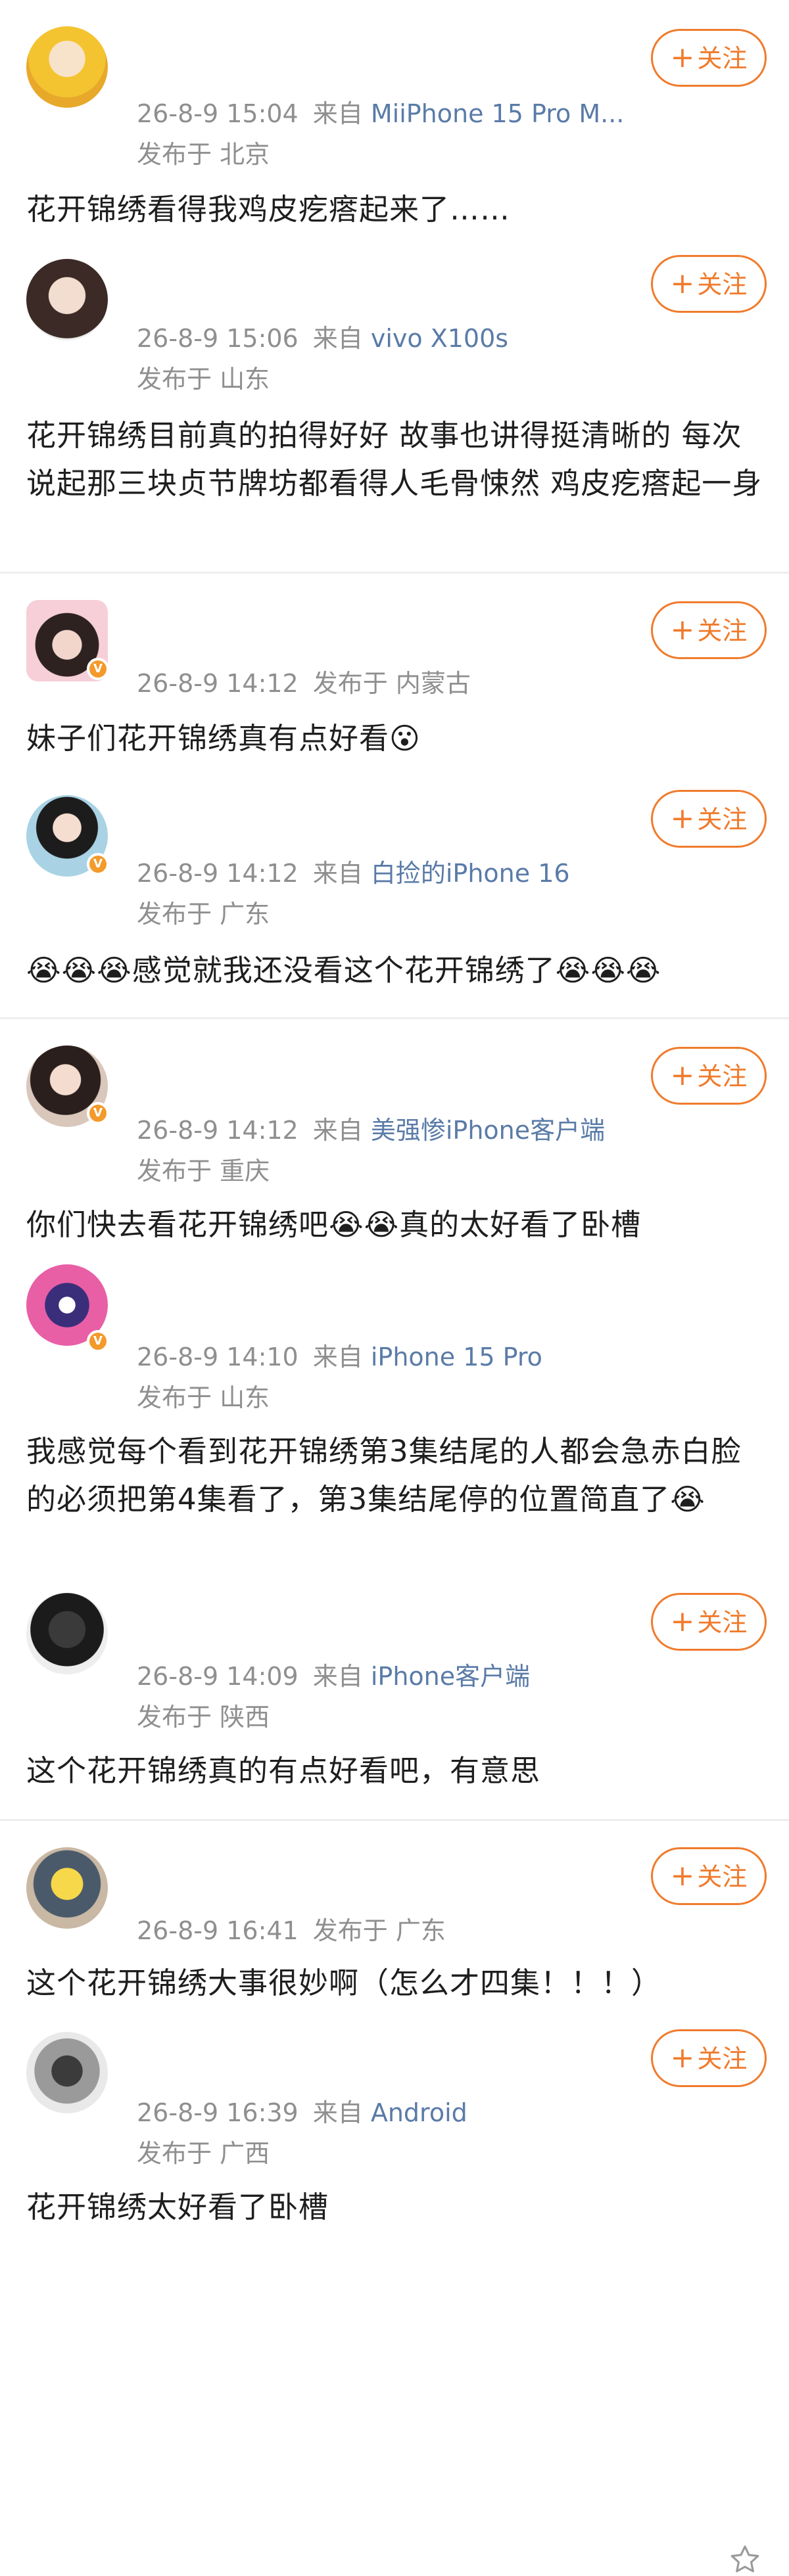  What do you see at coordinates (223, 738) in the screenshot?
I see `post-content: 妹子们花开锦绣真有点好看😮` at bounding box center [223, 738].